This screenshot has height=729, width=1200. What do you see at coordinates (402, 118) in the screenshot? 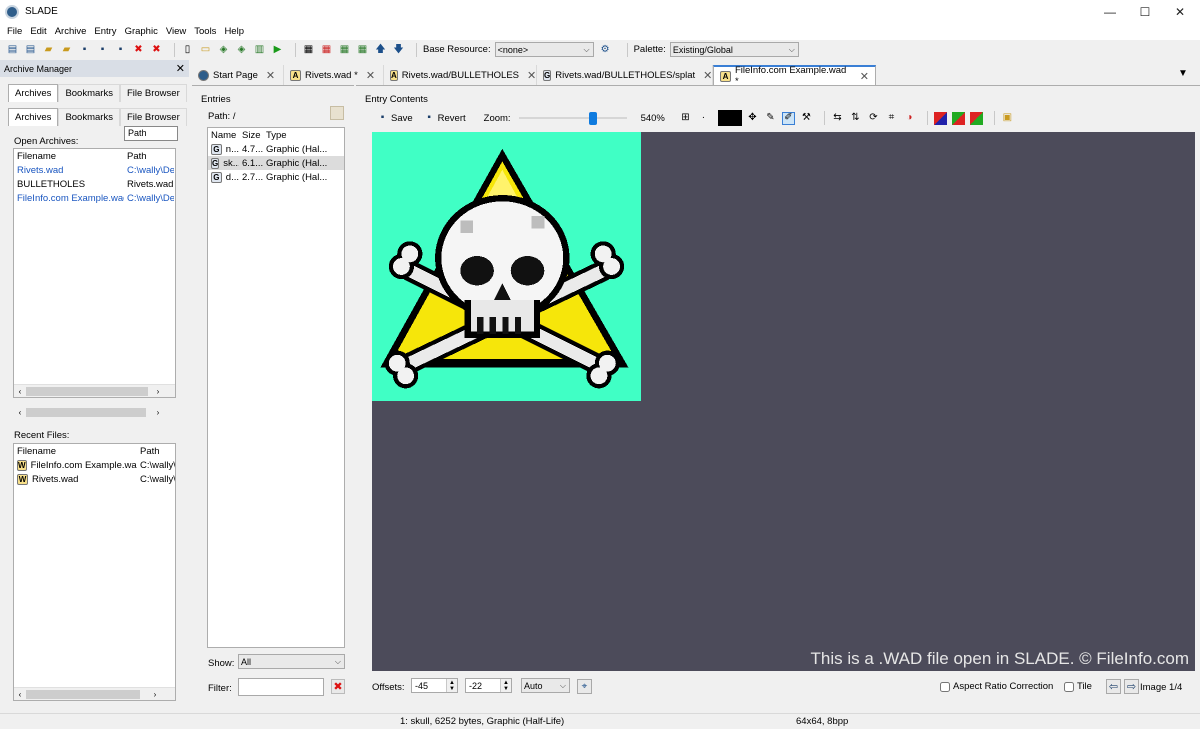
I see `save-button: Save` at bounding box center [402, 118].